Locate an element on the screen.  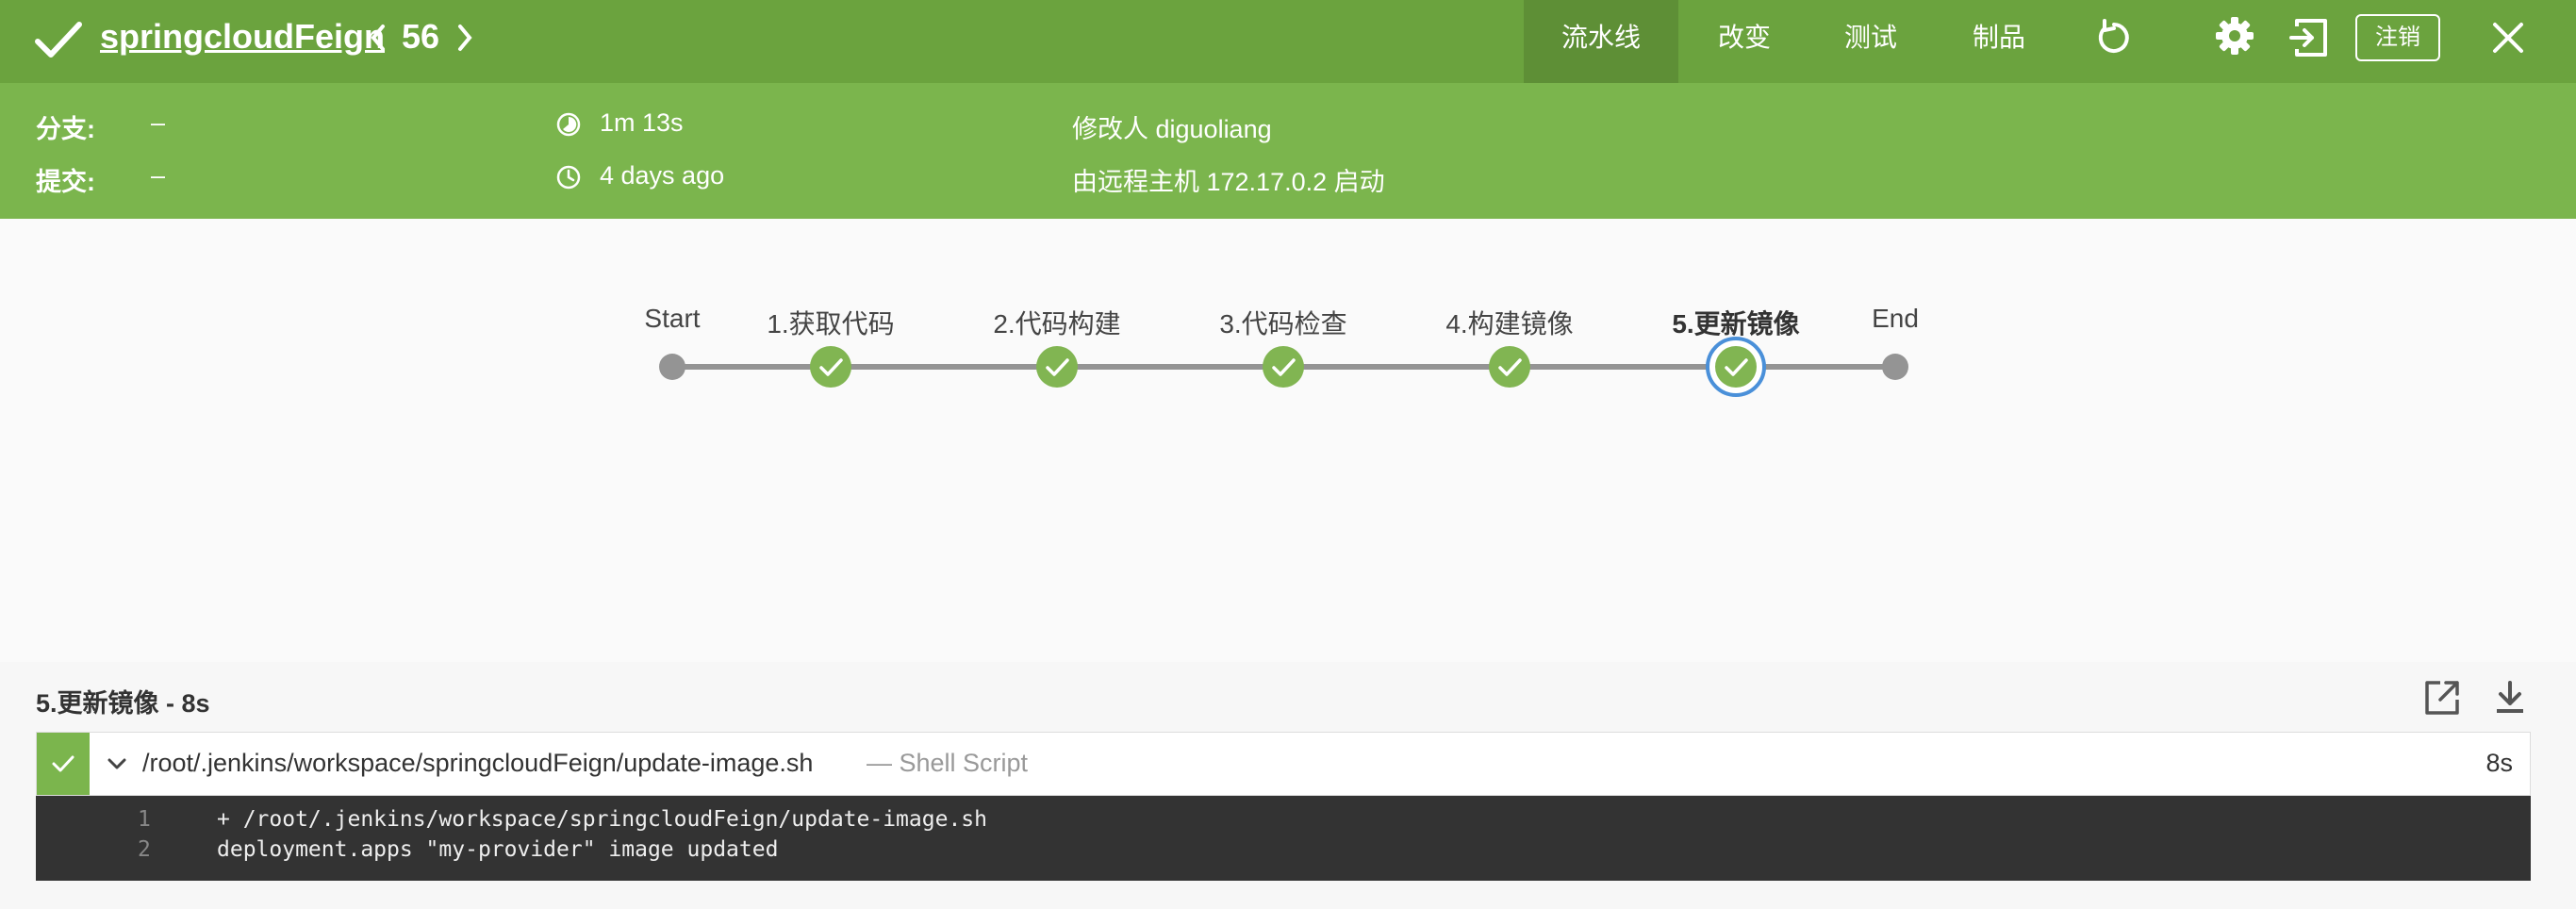
pipeline-graph-svg is located at coordinates (1283, 367).